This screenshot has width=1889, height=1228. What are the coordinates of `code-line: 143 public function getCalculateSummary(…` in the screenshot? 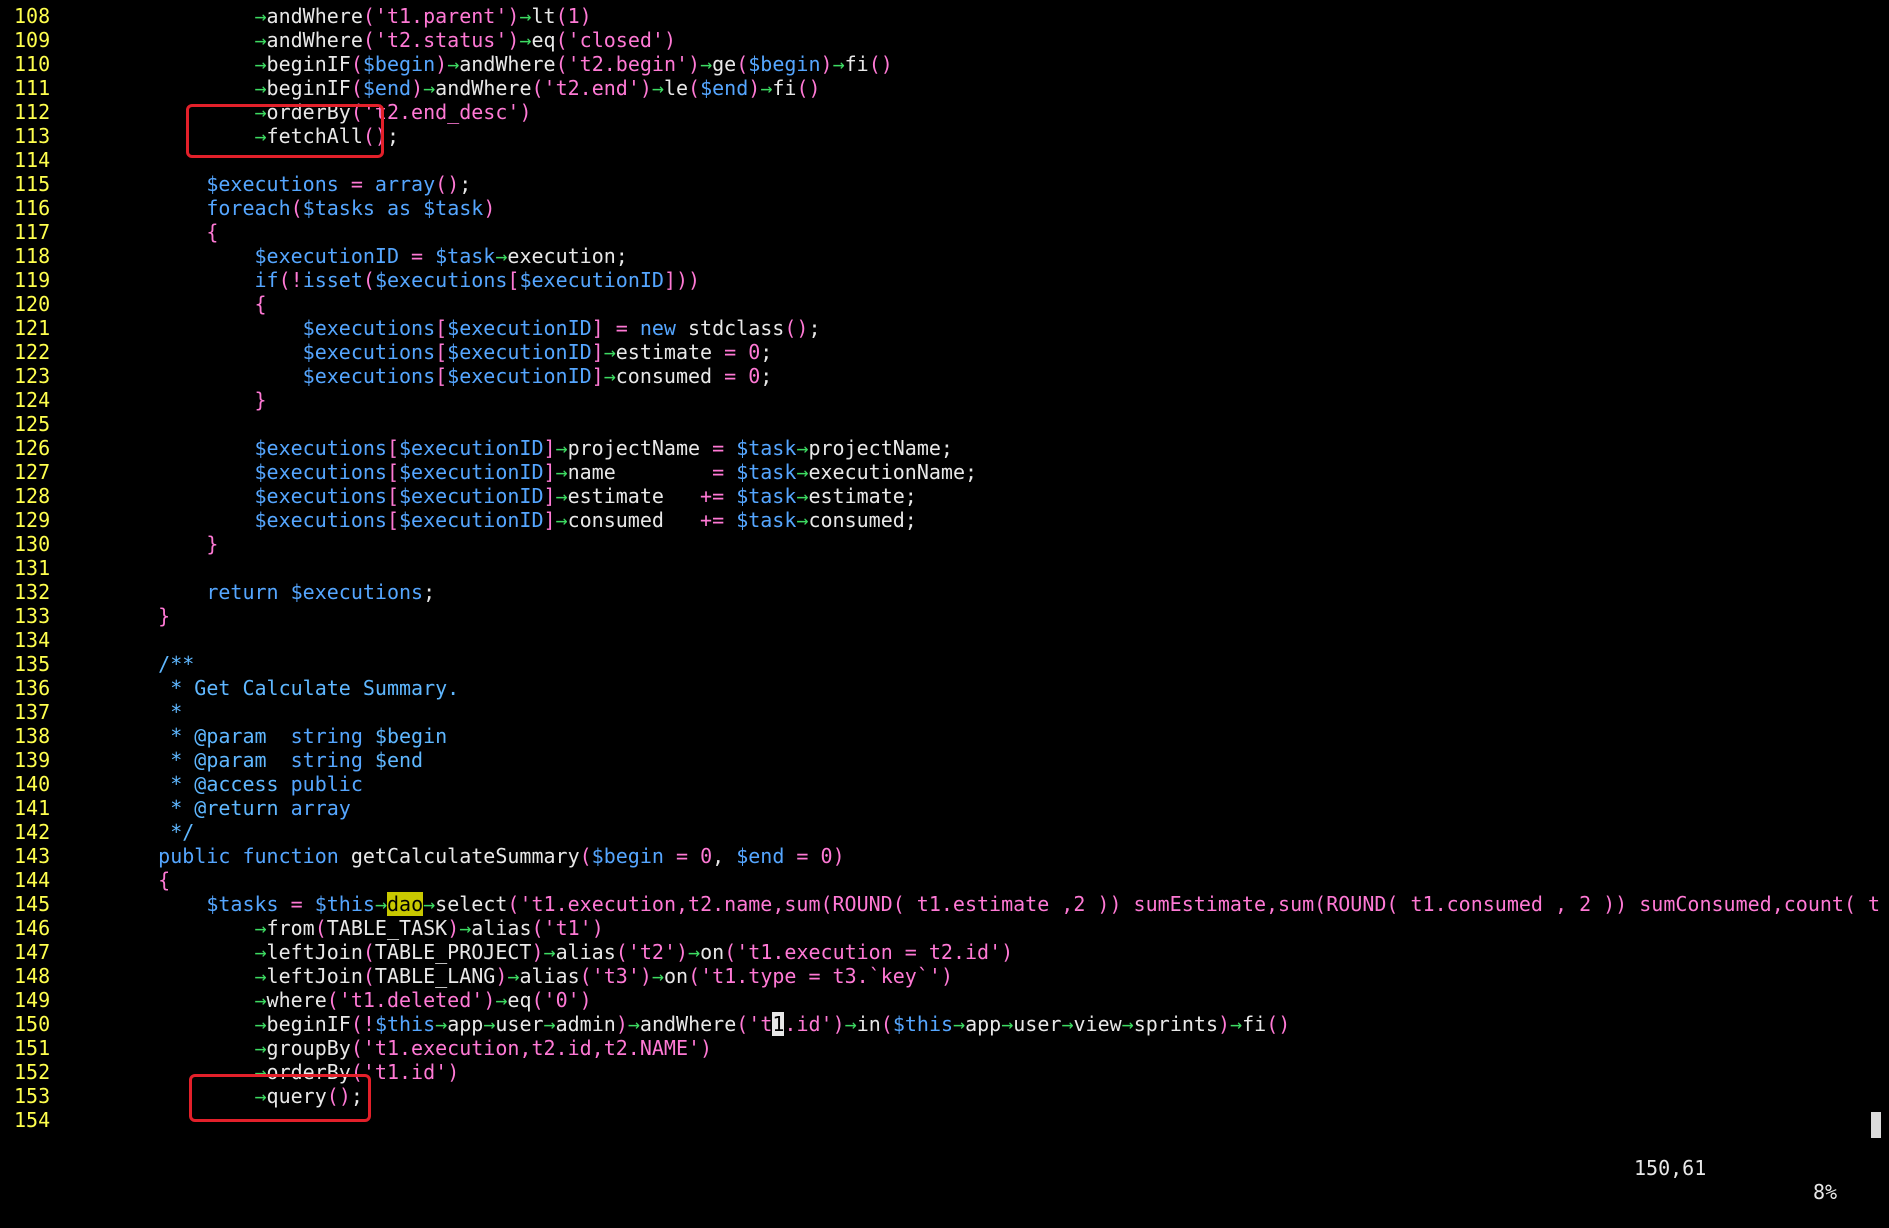 It's located at (422, 856).